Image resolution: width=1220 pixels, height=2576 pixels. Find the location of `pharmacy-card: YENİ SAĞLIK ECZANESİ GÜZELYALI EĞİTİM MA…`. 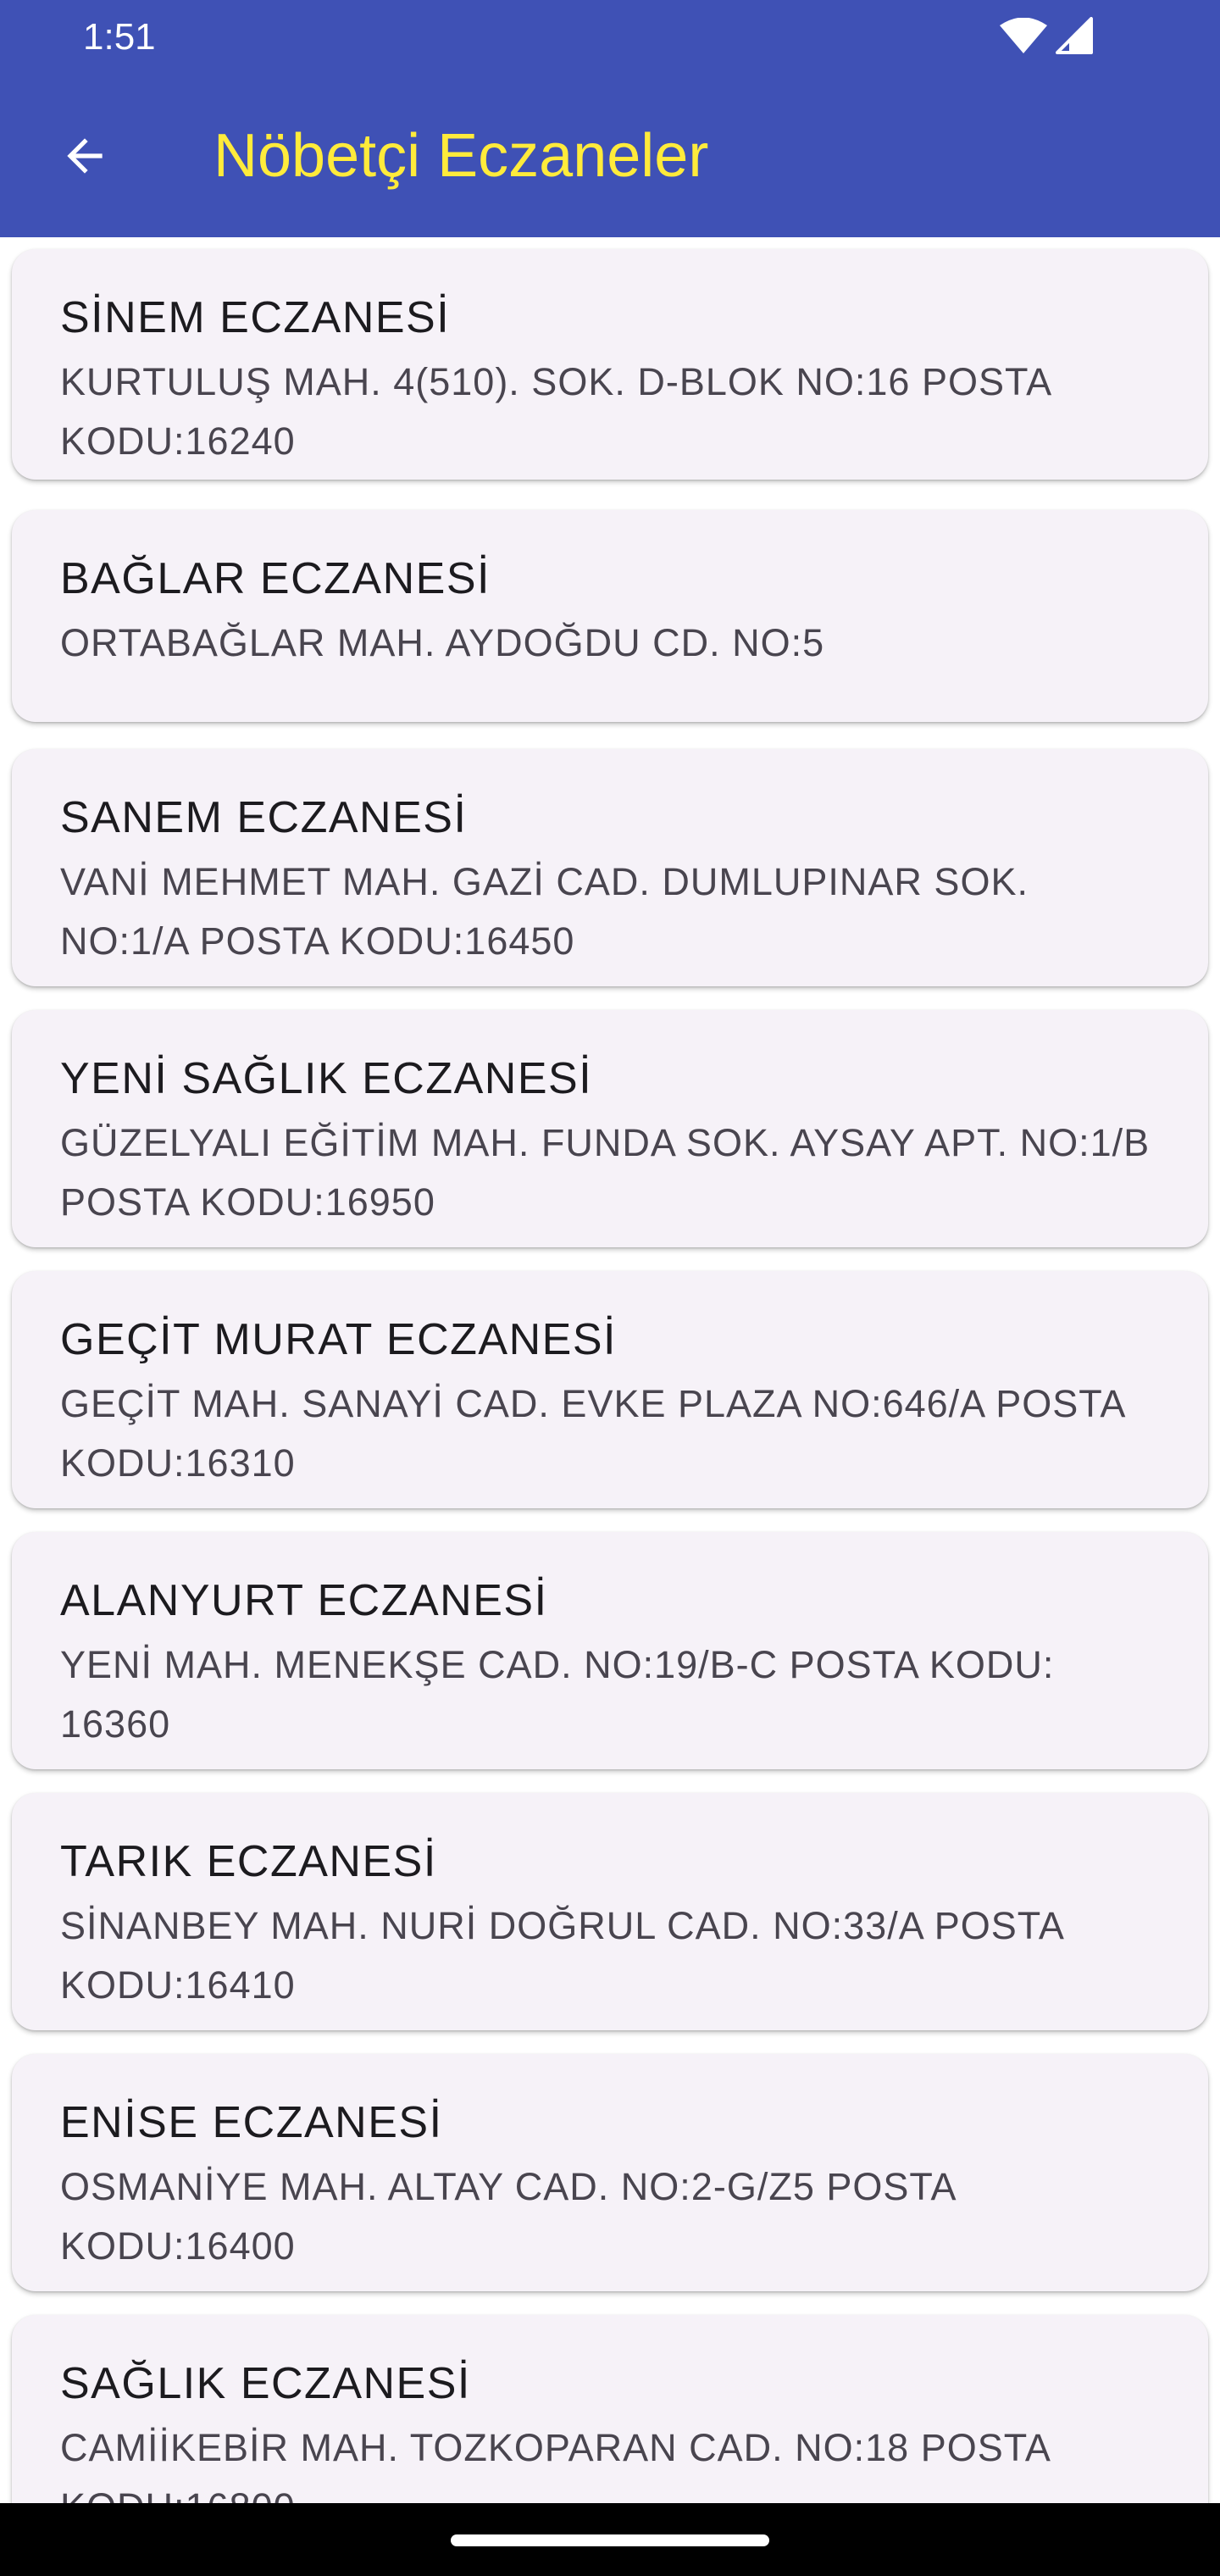

pharmacy-card: YENİ SAĞLIK ECZANESİ GÜZELYALI EĞİTİM MA… is located at coordinates (610, 1128).